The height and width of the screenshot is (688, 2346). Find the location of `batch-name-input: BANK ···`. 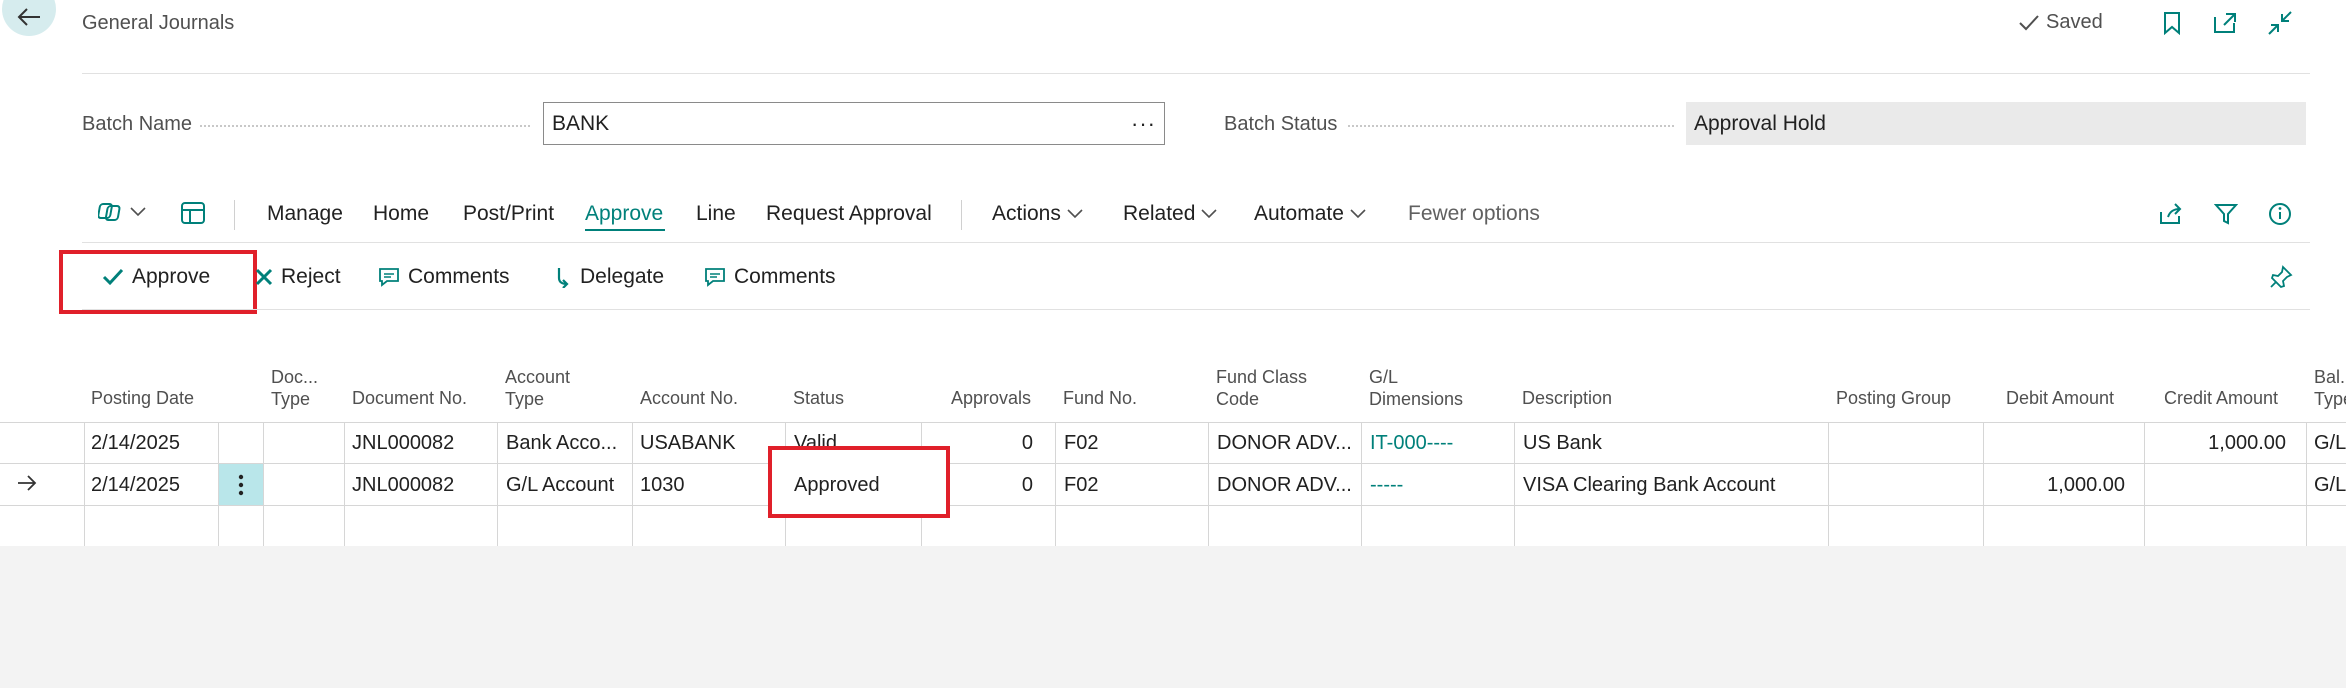

batch-name-input: BANK ··· is located at coordinates (854, 123).